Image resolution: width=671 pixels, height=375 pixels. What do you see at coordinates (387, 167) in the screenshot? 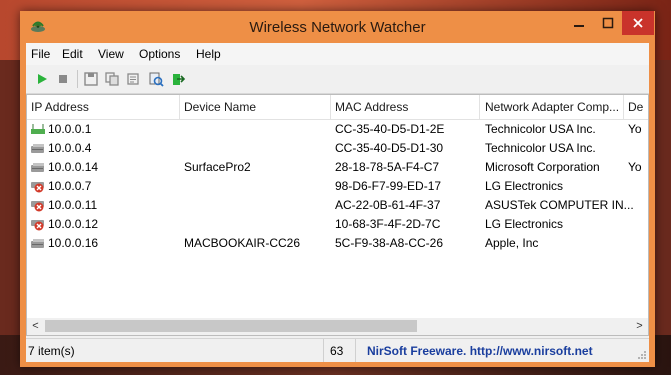
I see `cell-mac: 28-18-78-5A-F4-C7` at bounding box center [387, 167].